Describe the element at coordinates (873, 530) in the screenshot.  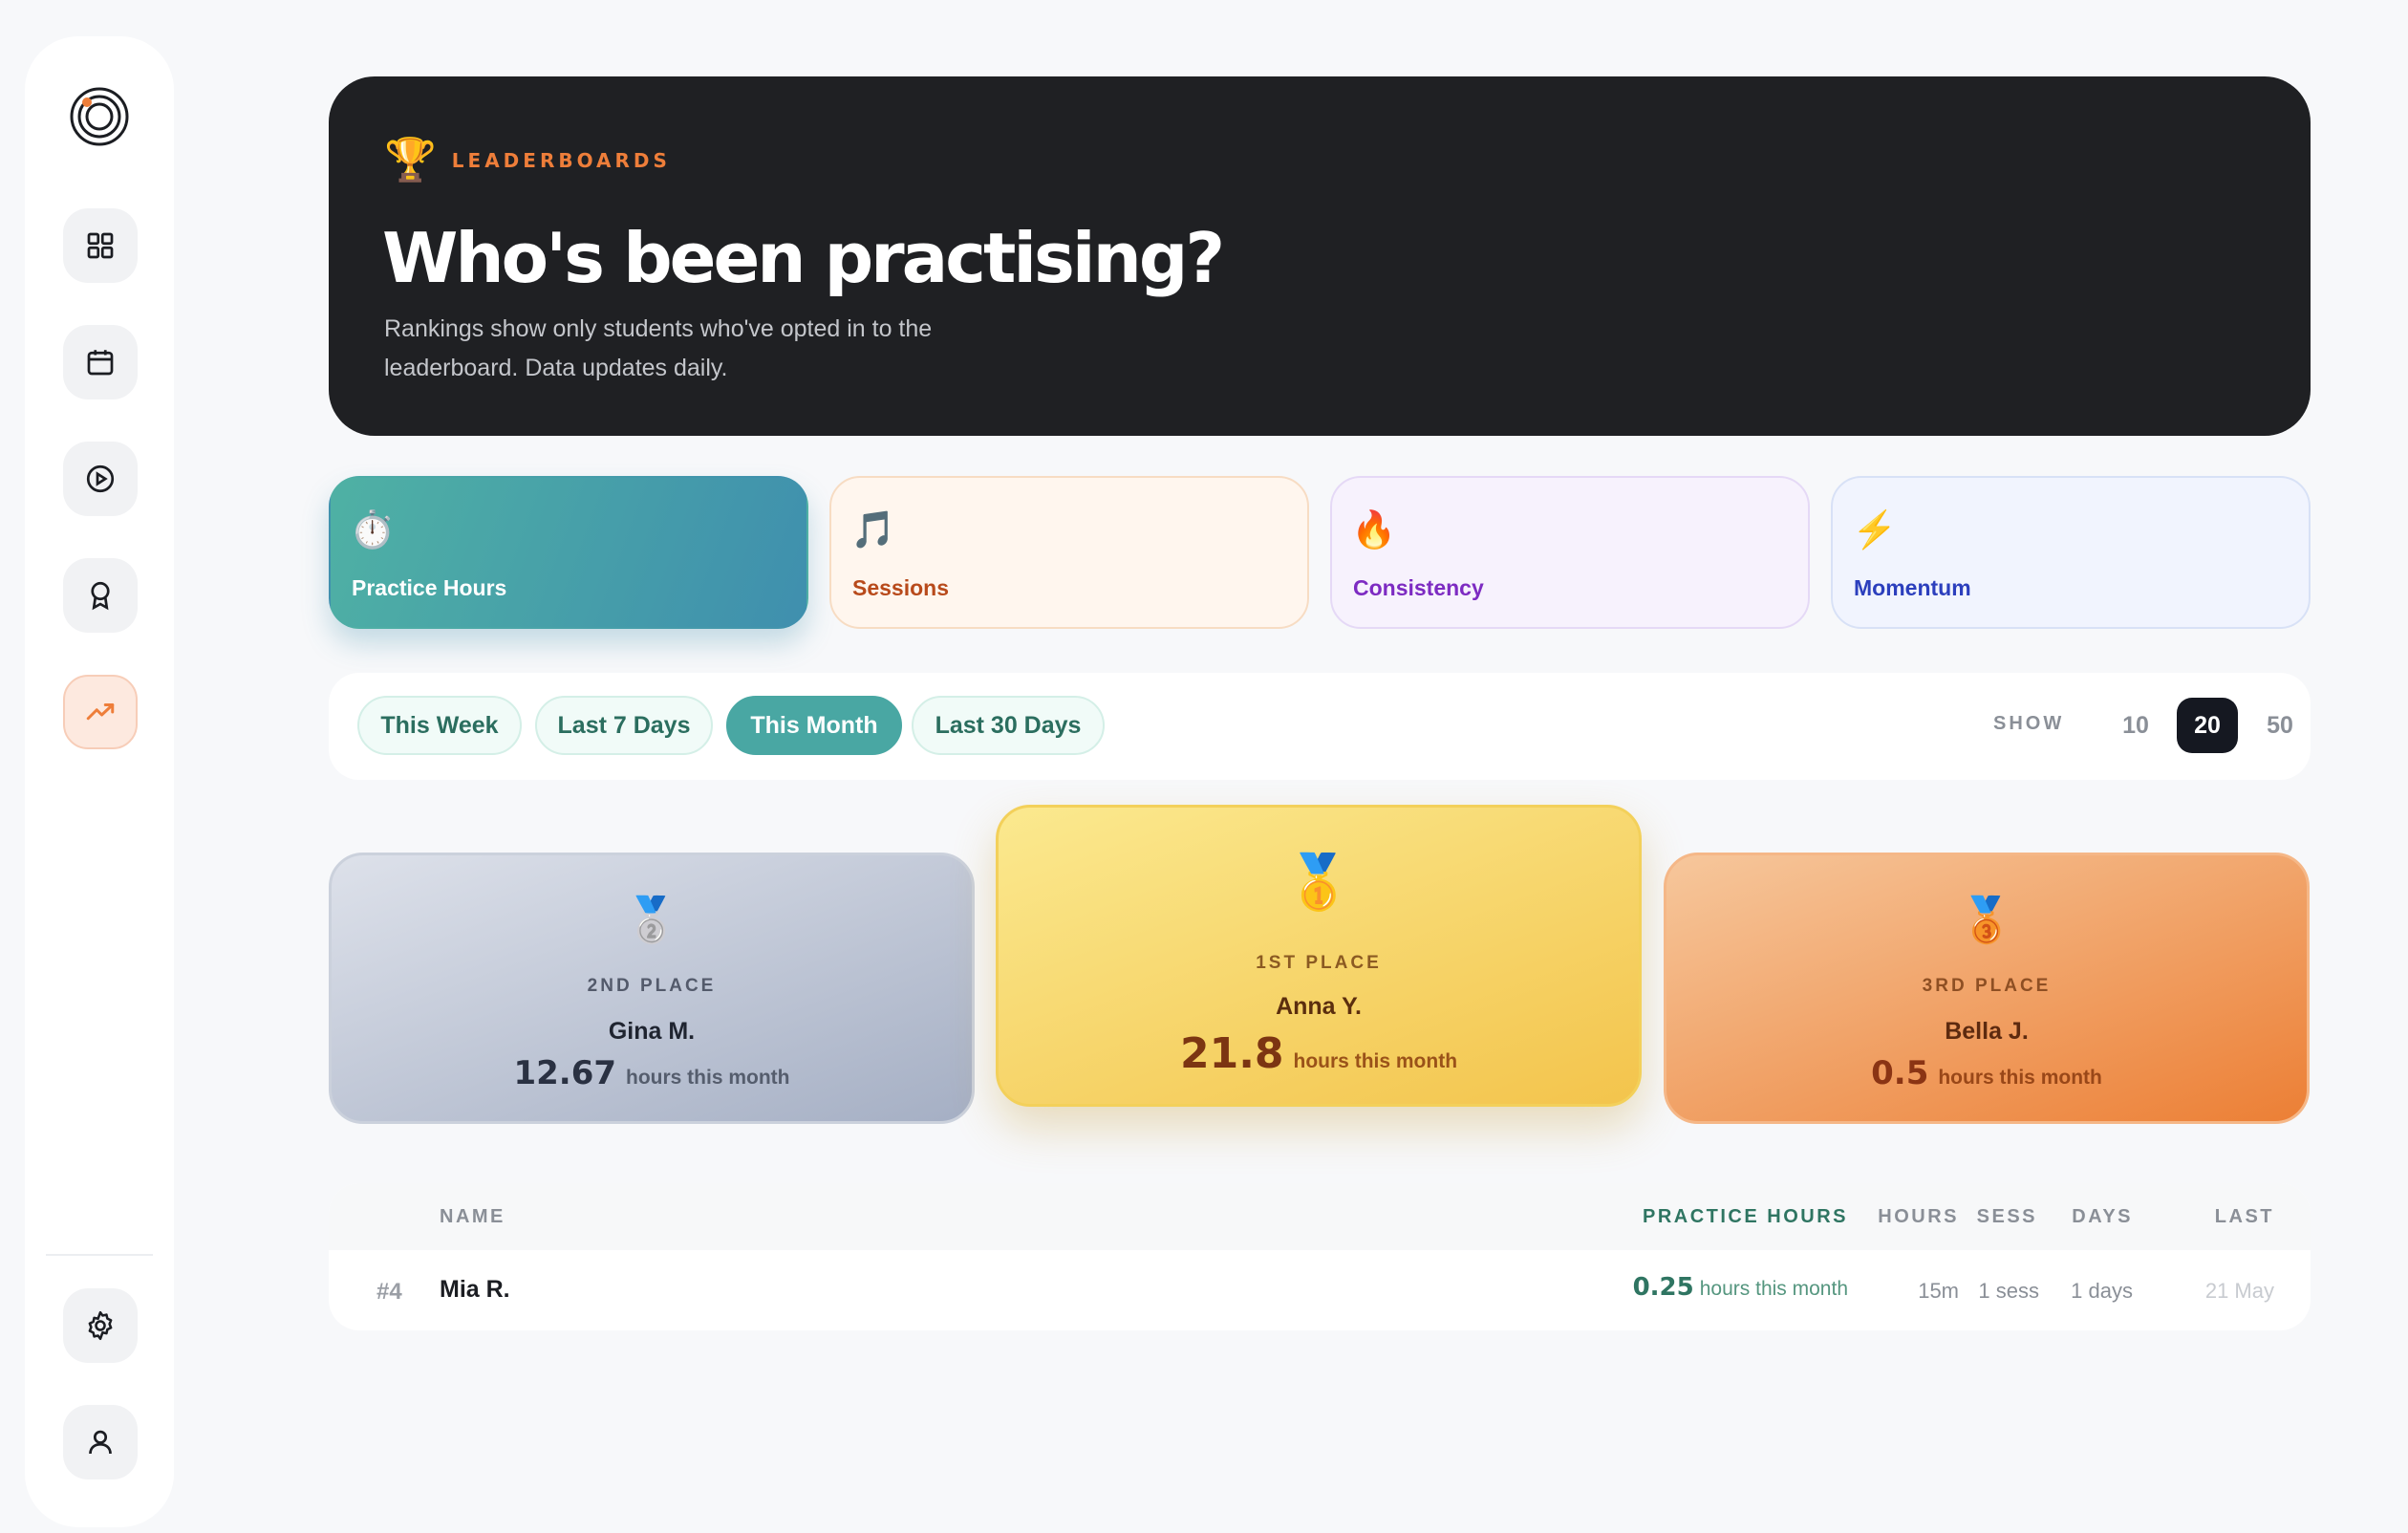
I see `music-note-icon: 🎵` at that location.